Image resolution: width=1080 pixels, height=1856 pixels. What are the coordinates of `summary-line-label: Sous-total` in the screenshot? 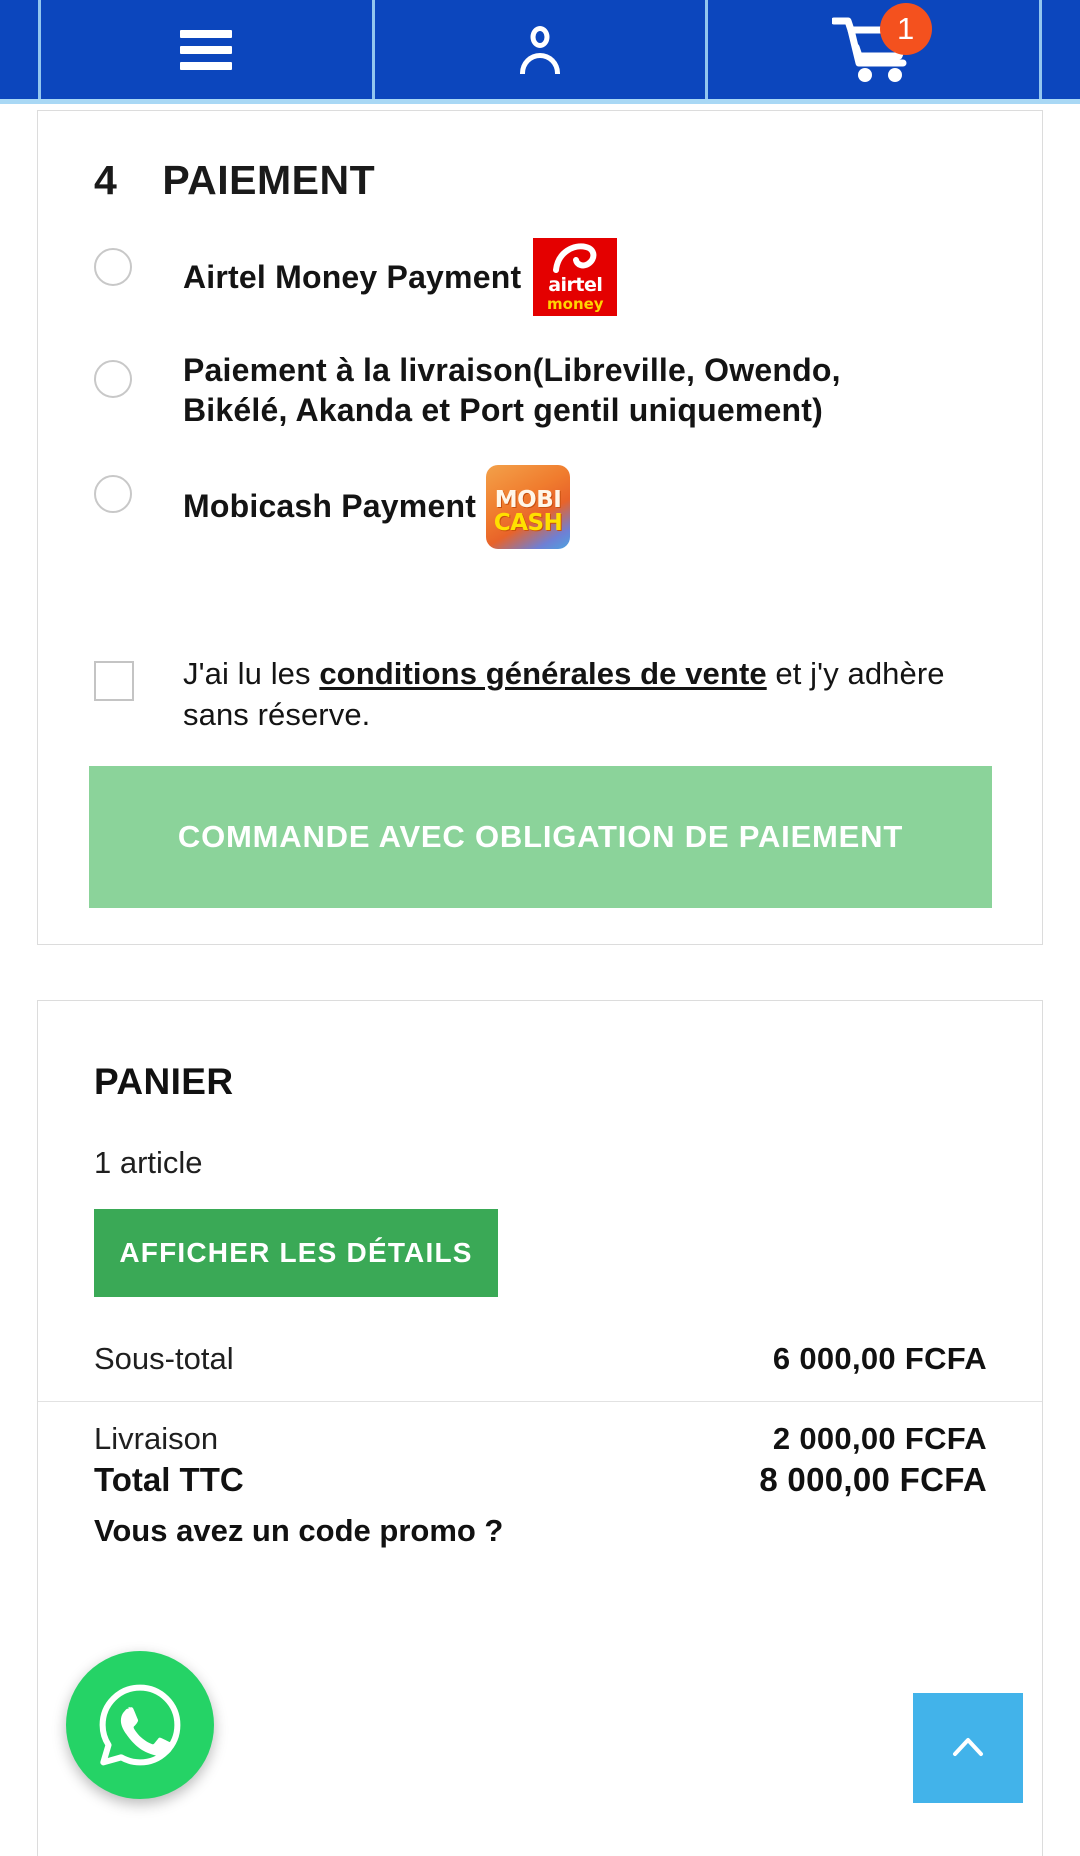 It's located at (164, 1358).